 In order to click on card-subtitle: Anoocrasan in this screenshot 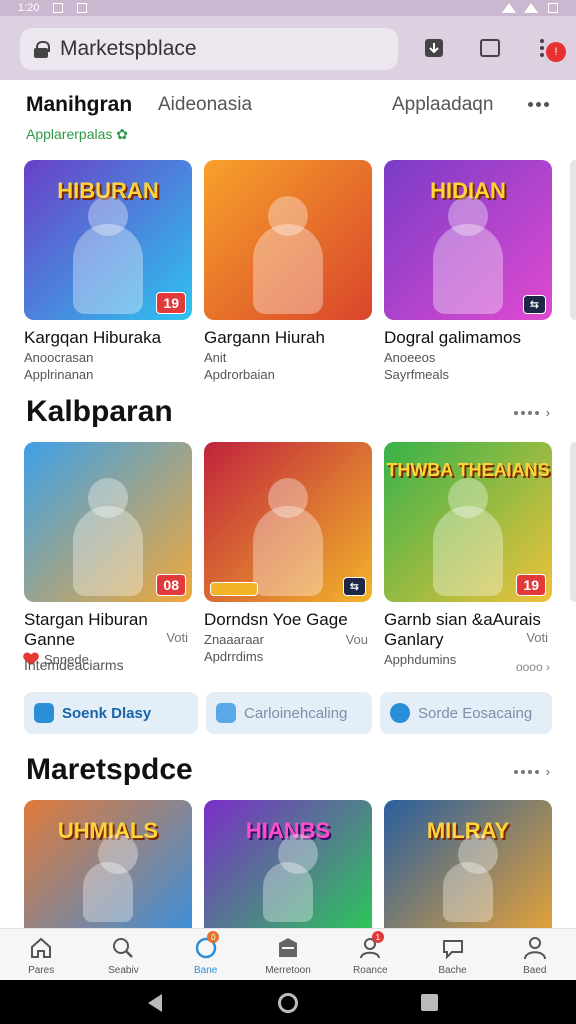, I will do `click(59, 357)`.